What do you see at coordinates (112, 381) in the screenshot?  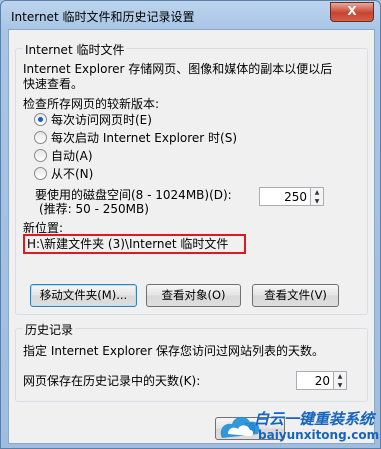 I see `history-days-label: 网页保存在历史记录中的天数(K):` at bounding box center [112, 381].